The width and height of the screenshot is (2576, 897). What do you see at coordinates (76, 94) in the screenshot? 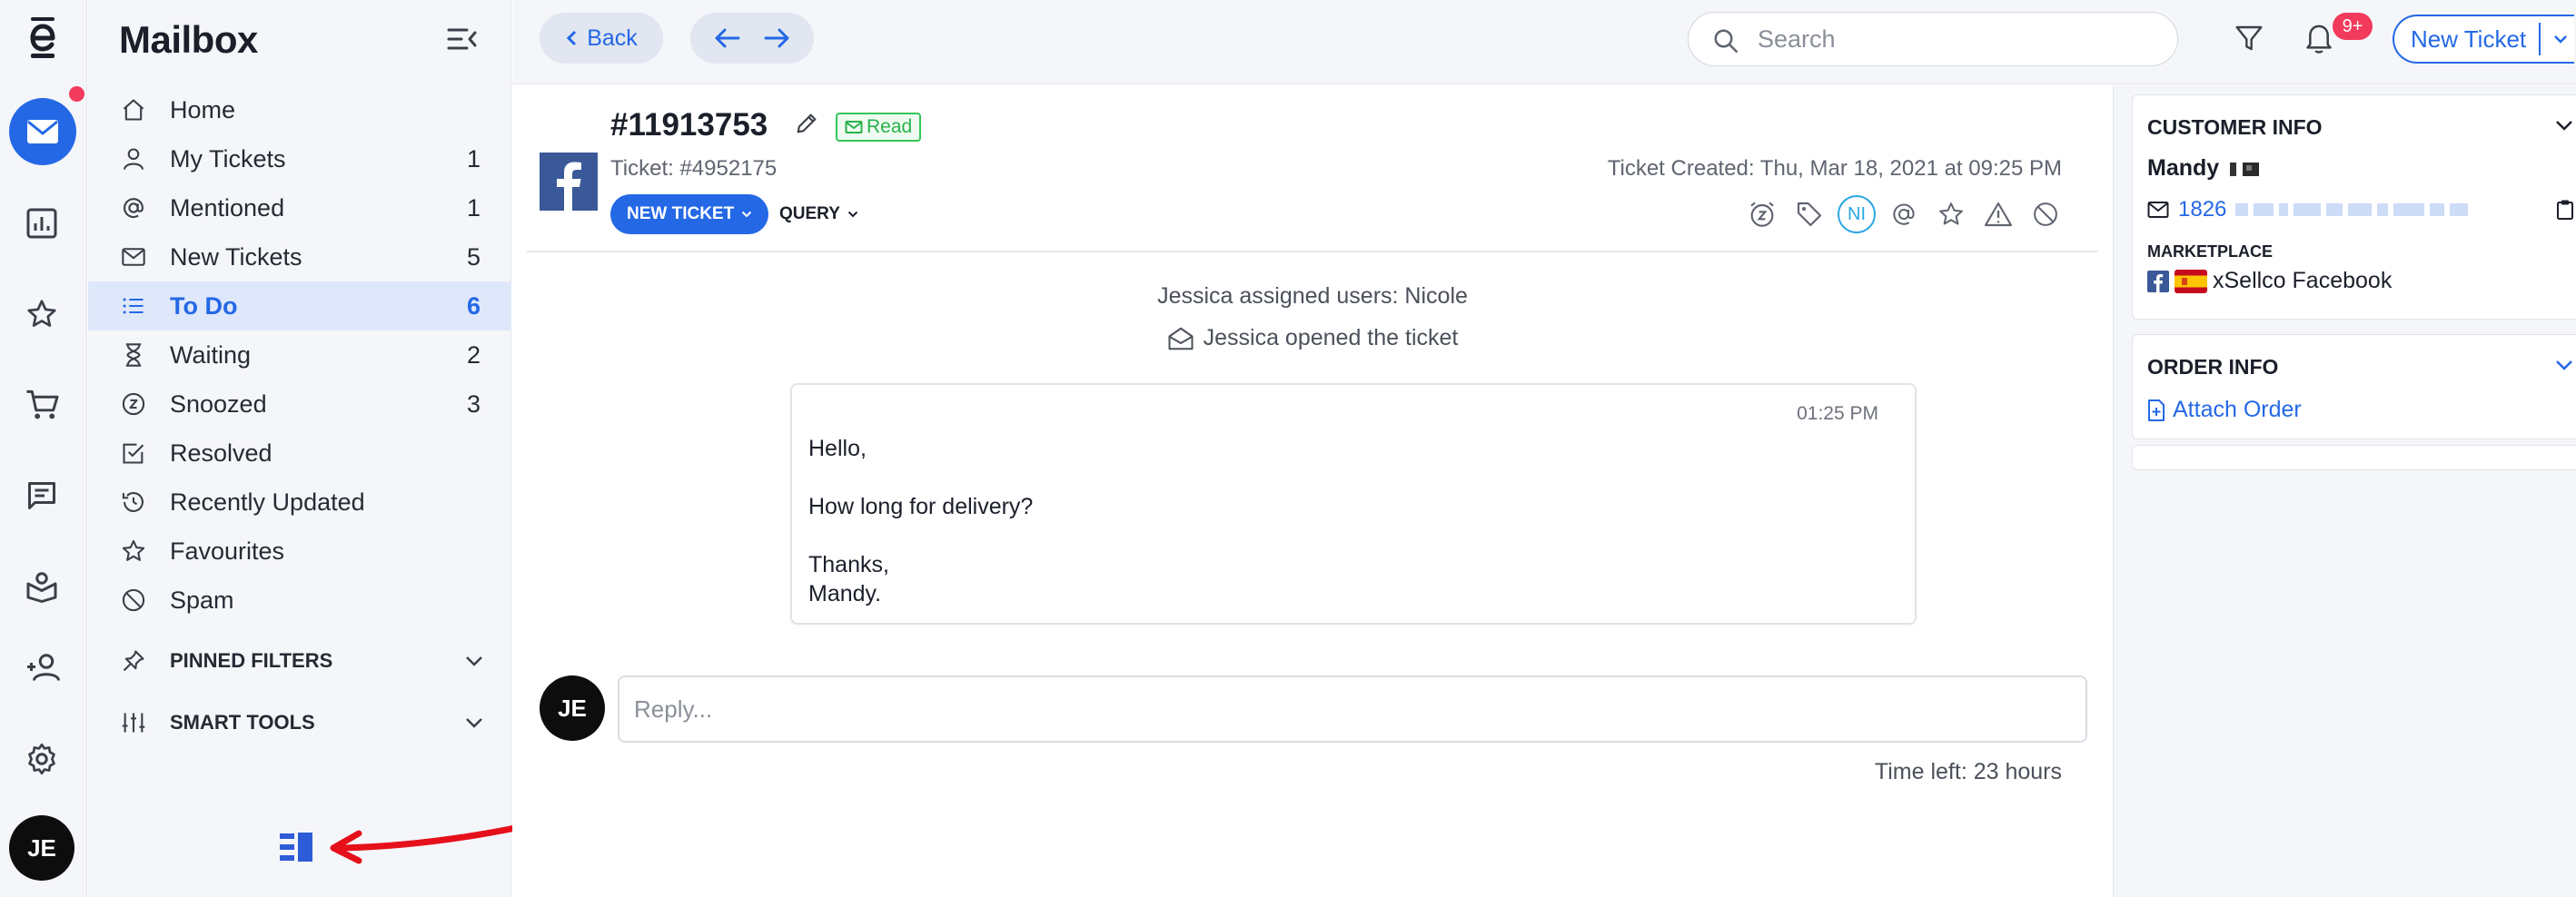
I see `unread-dot` at bounding box center [76, 94].